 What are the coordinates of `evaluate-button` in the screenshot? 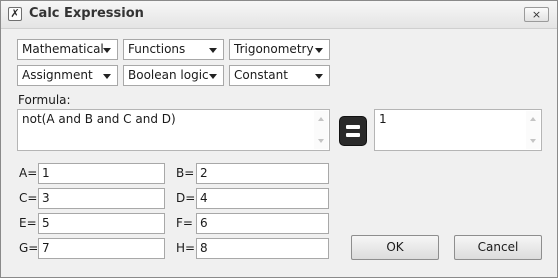 It's located at (353, 131).